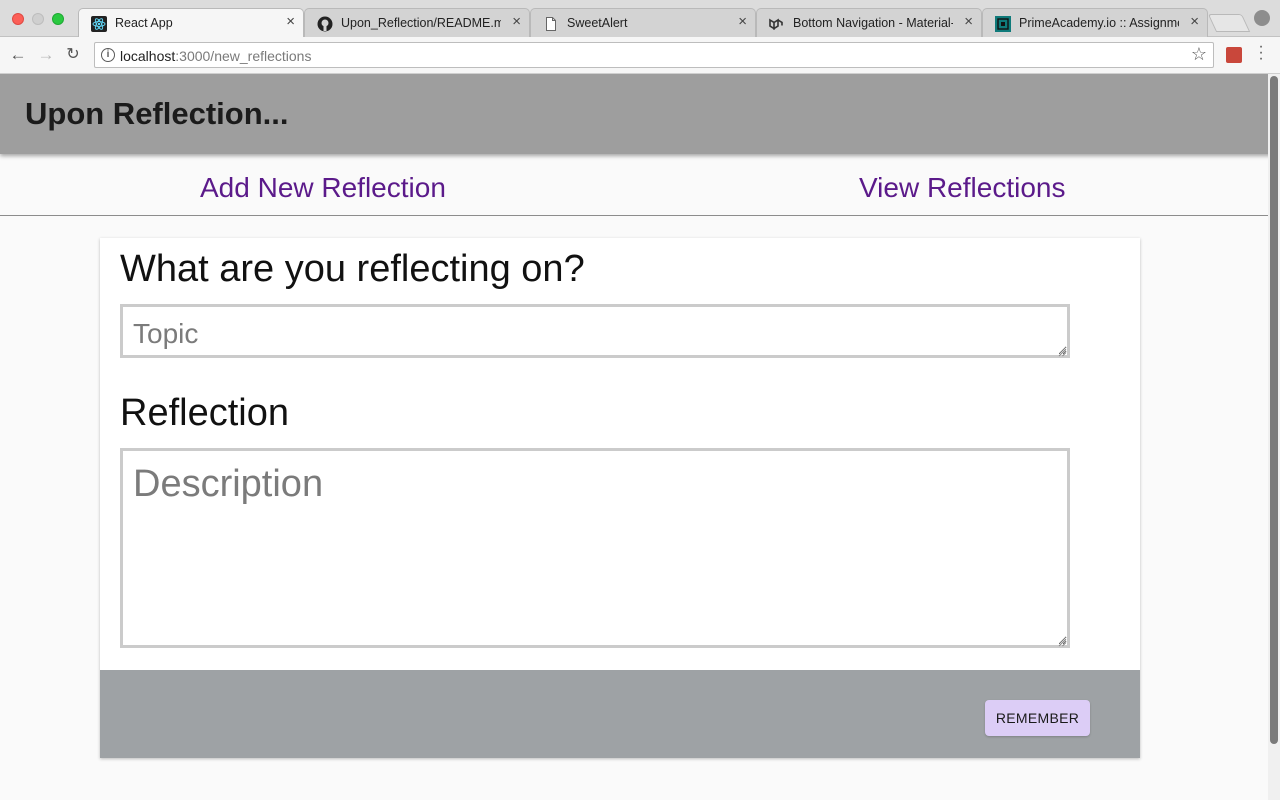  What do you see at coordinates (38, 19) in the screenshot?
I see `minimize-window-button` at bounding box center [38, 19].